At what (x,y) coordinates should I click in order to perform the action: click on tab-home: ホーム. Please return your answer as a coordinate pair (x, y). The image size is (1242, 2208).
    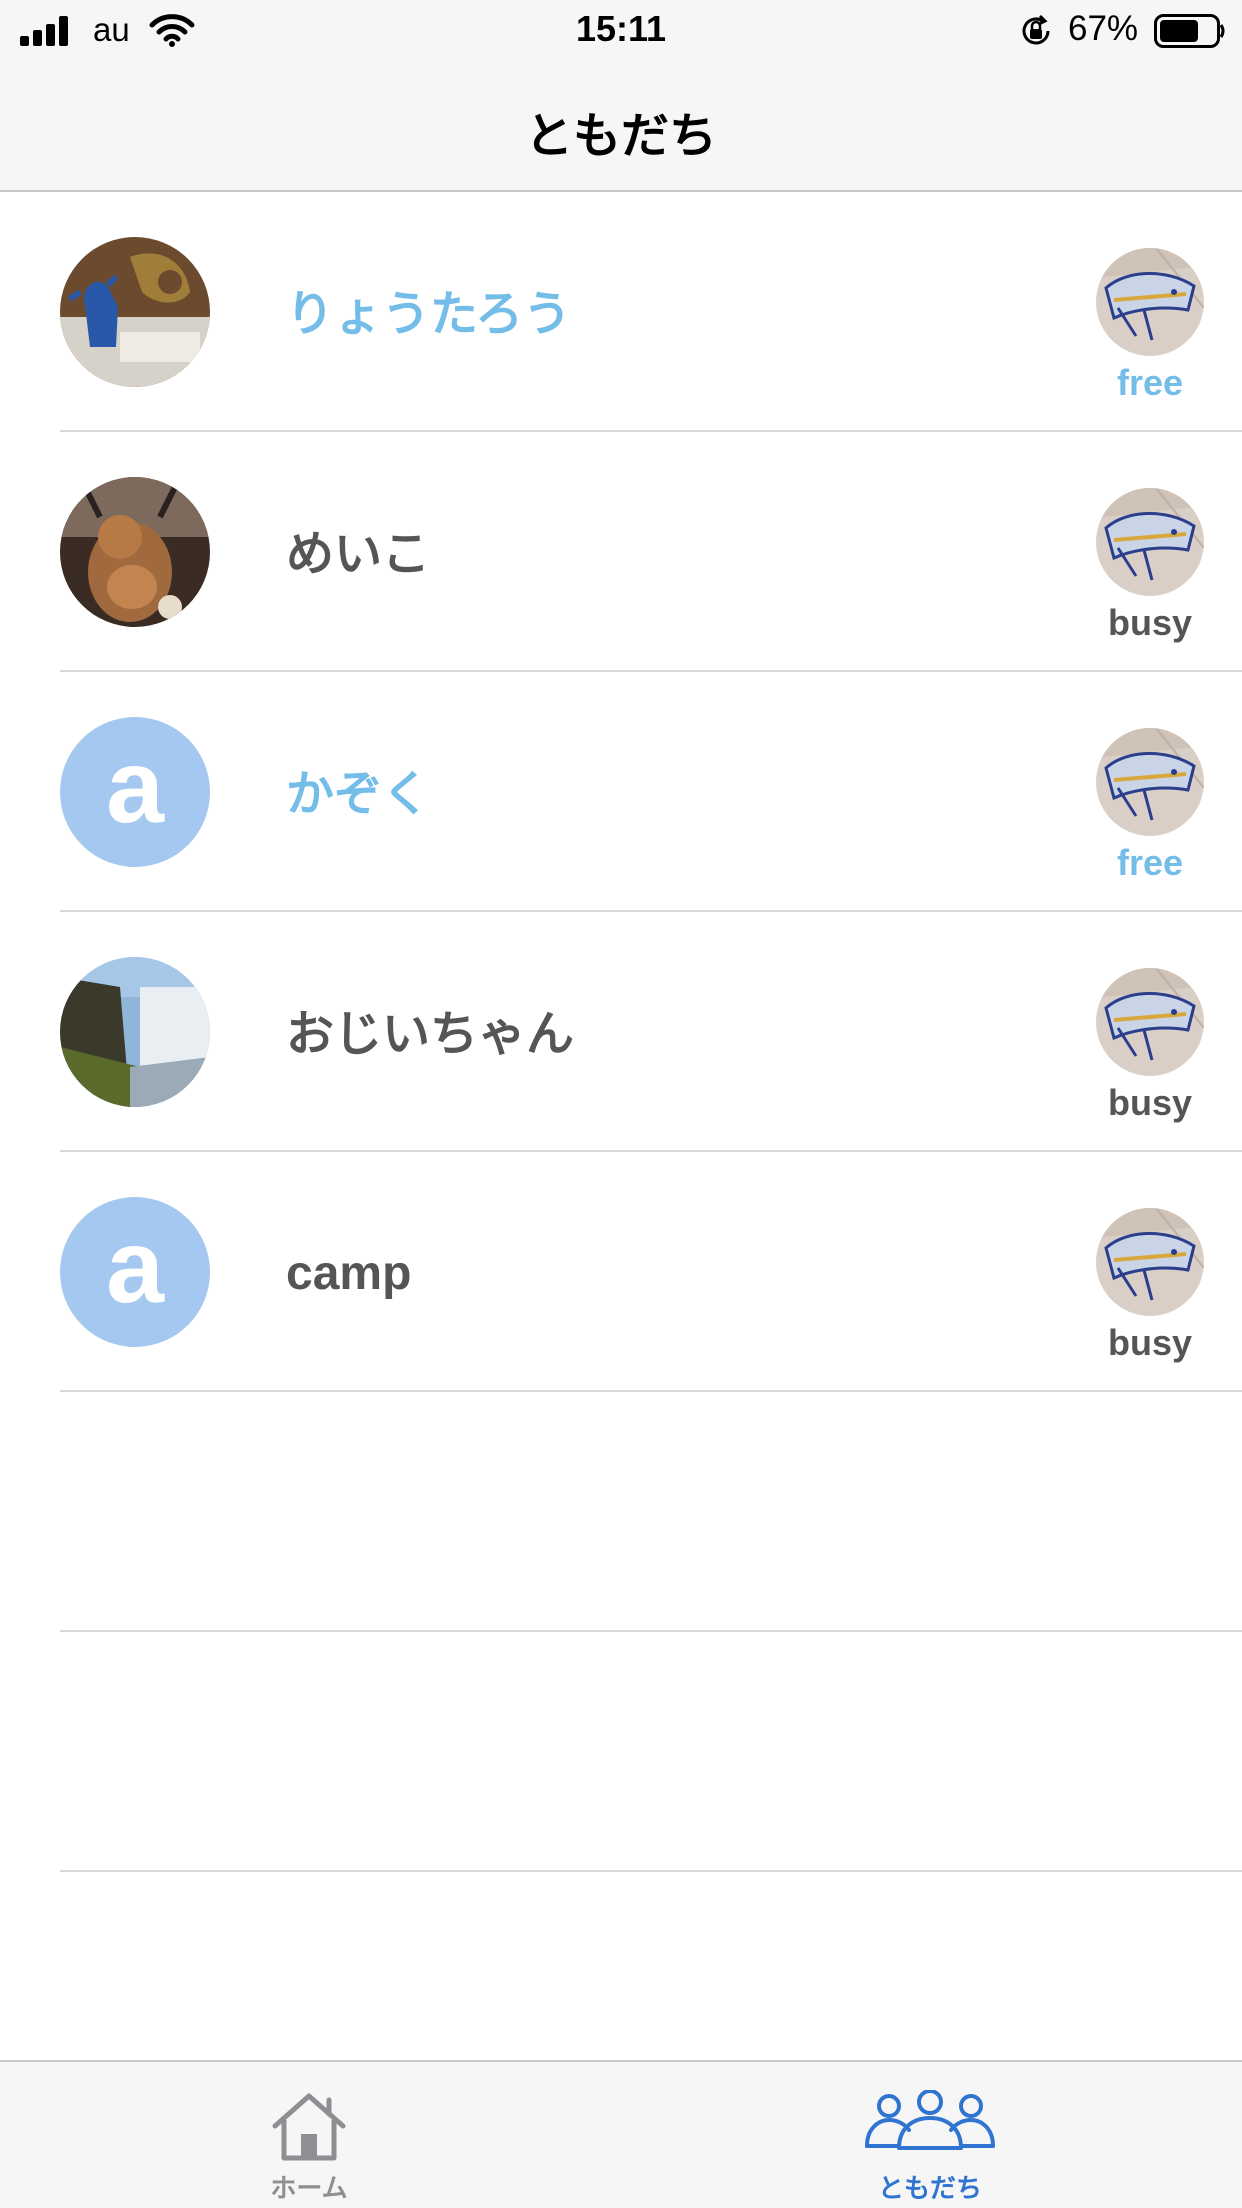
    Looking at the image, I should click on (309, 2135).